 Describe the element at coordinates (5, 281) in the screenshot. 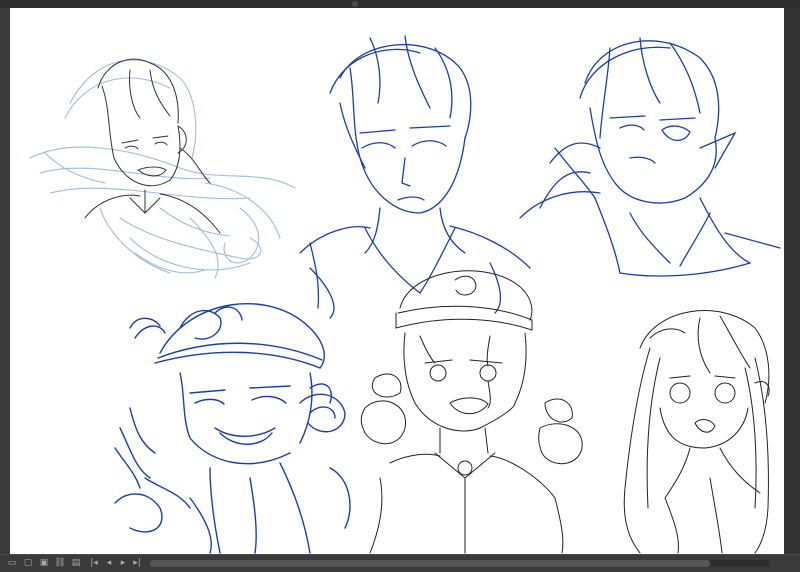

I see `left-panel-edge` at that location.